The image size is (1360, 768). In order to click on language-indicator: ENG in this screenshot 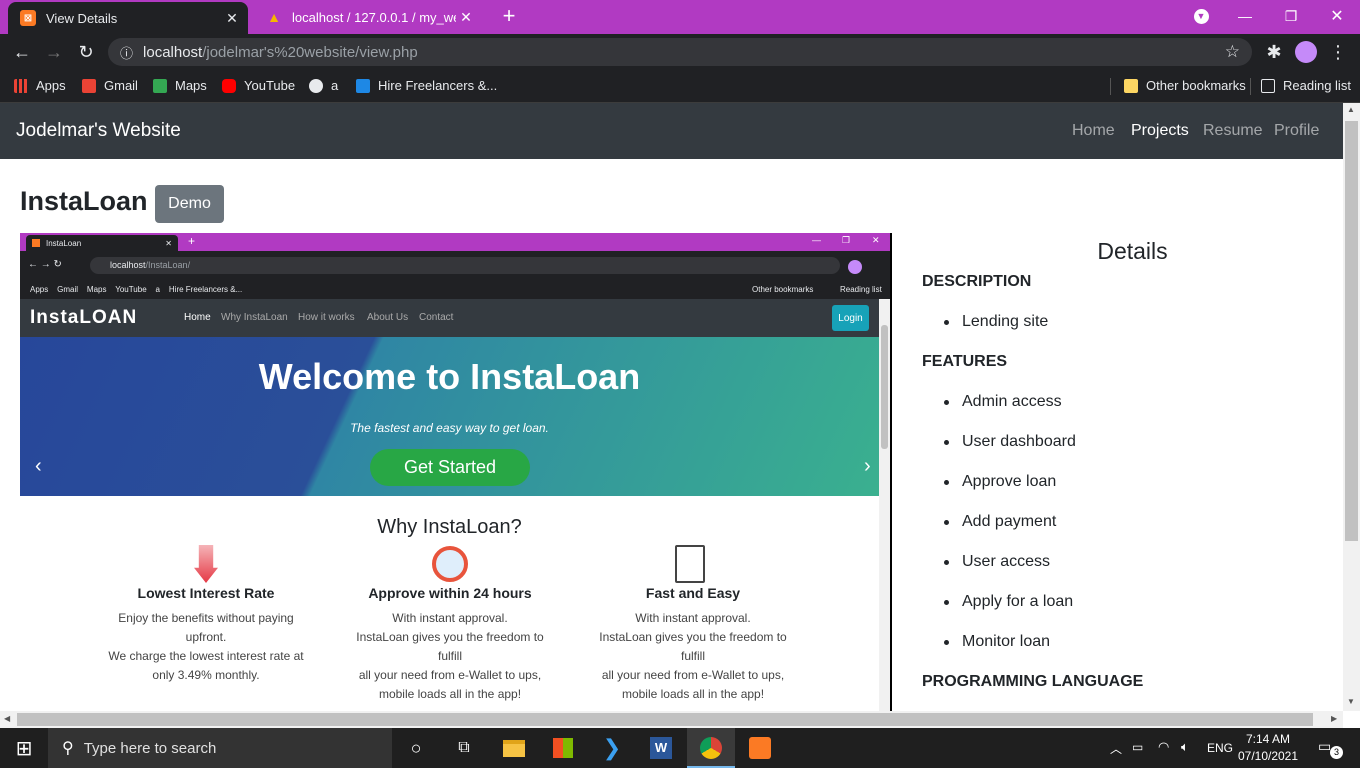, I will do `click(1220, 748)`.